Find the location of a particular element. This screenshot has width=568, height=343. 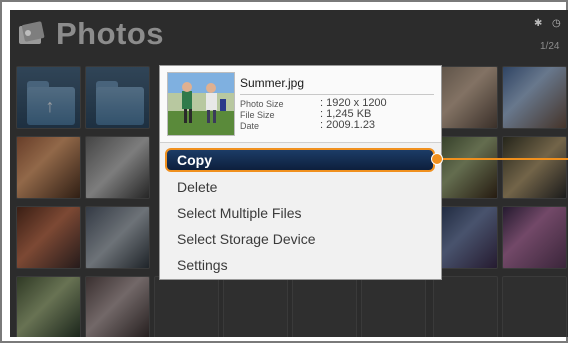

folder-tile is located at coordinates (117, 97).